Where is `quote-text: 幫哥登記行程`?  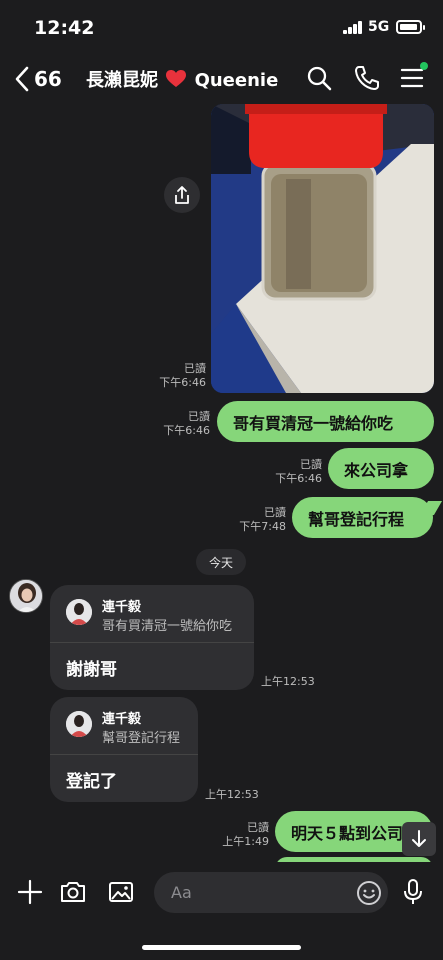 quote-text: 幫哥登記行程 is located at coordinates (141, 738).